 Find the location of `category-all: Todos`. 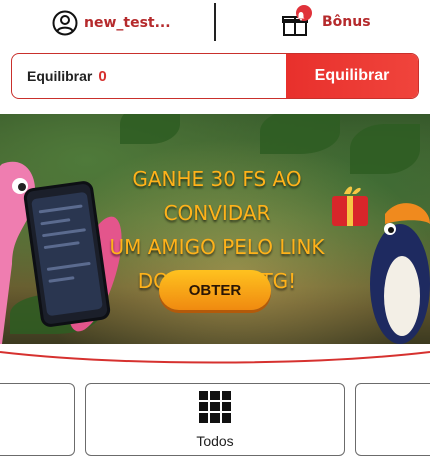

category-all: Todos is located at coordinates (215, 419).